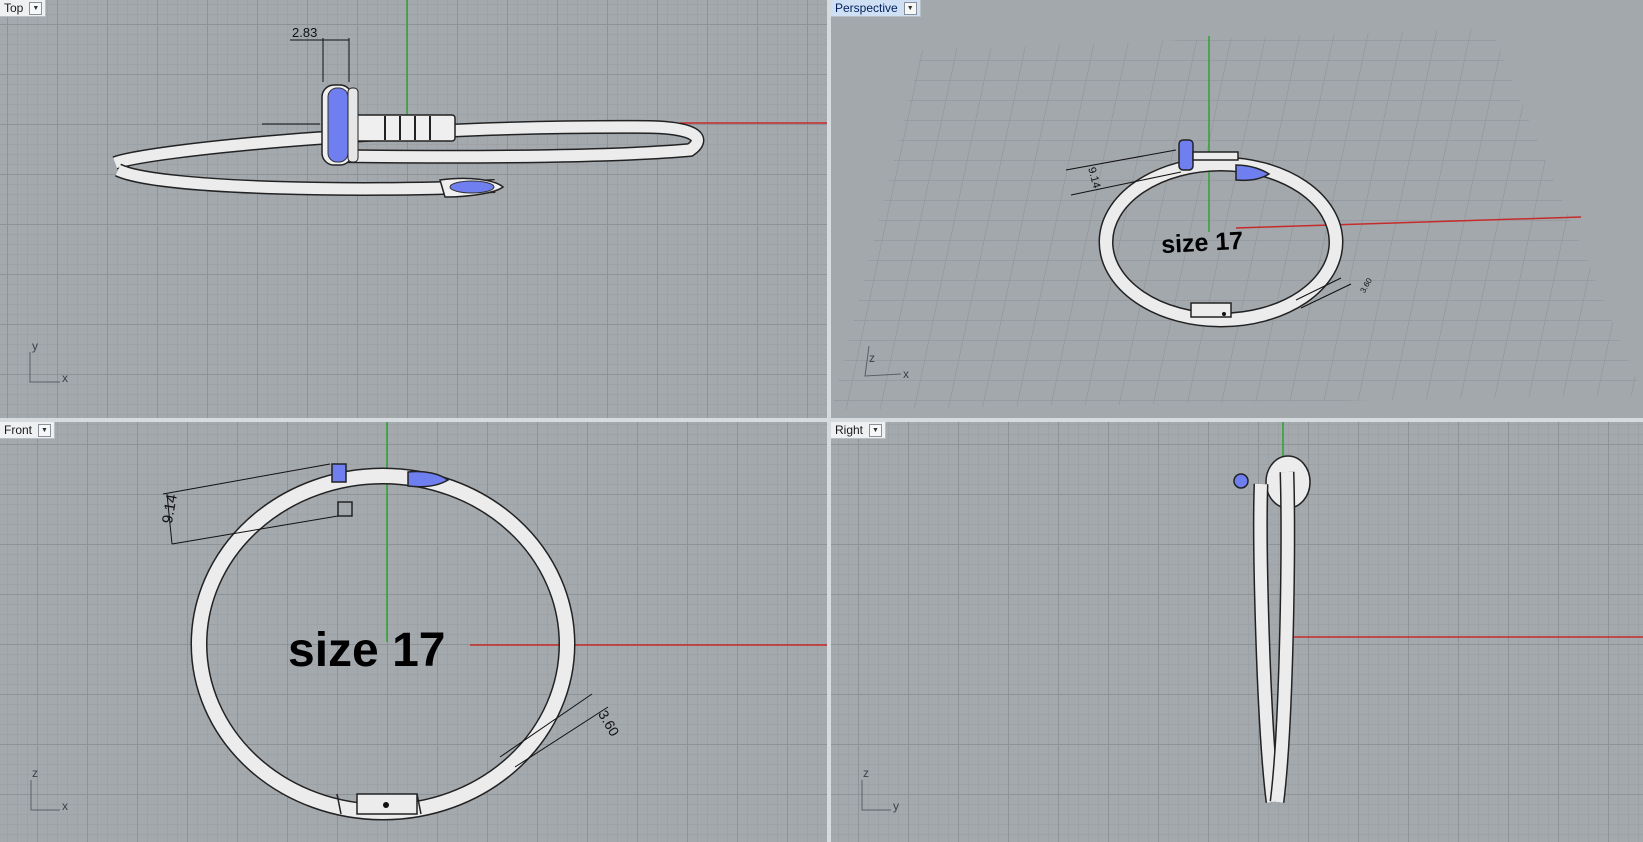 This screenshot has width=1643, height=842. What do you see at coordinates (14, 8) in the screenshot?
I see `viewport-tab-label: Top` at bounding box center [14, 8].